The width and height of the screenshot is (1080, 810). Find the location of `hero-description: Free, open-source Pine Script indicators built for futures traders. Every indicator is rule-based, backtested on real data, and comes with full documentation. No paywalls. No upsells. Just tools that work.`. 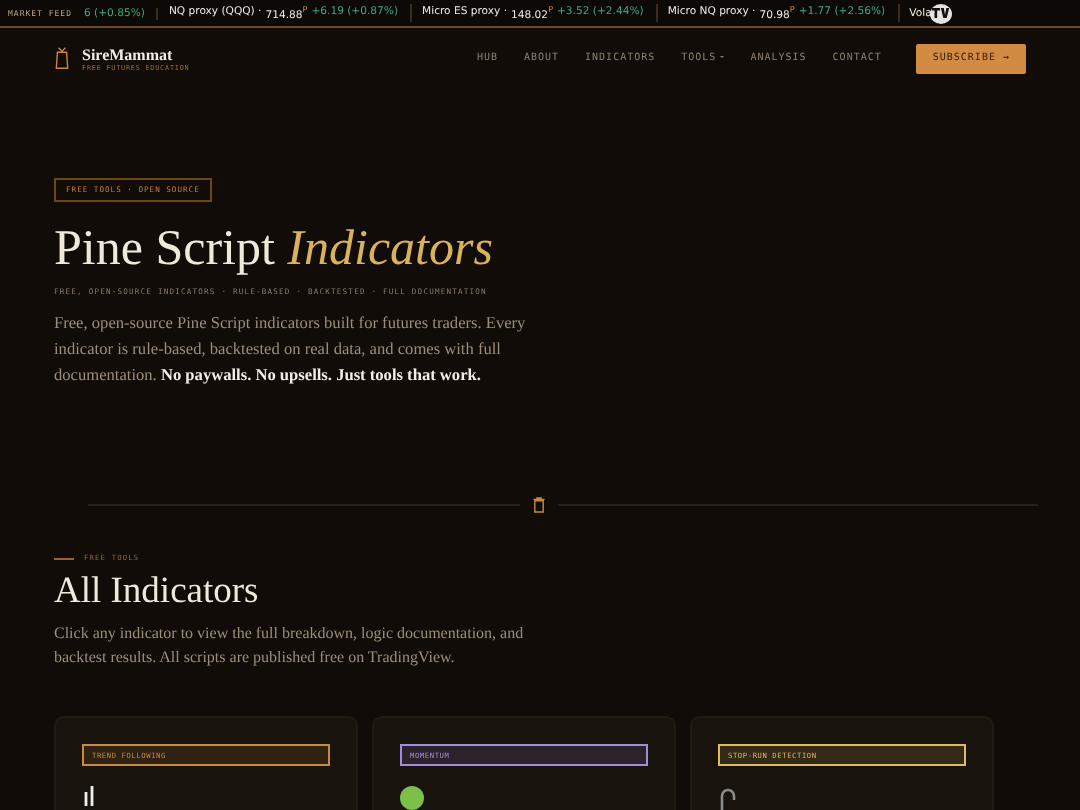

hero-description: Free, open-source Pine Script indicators built for futures traders. Every indicator is rule-based, backtested on real data, and comes with full documentation. No paywalls. No upsells. Just tools that work. is located at coordinates (291, 350).